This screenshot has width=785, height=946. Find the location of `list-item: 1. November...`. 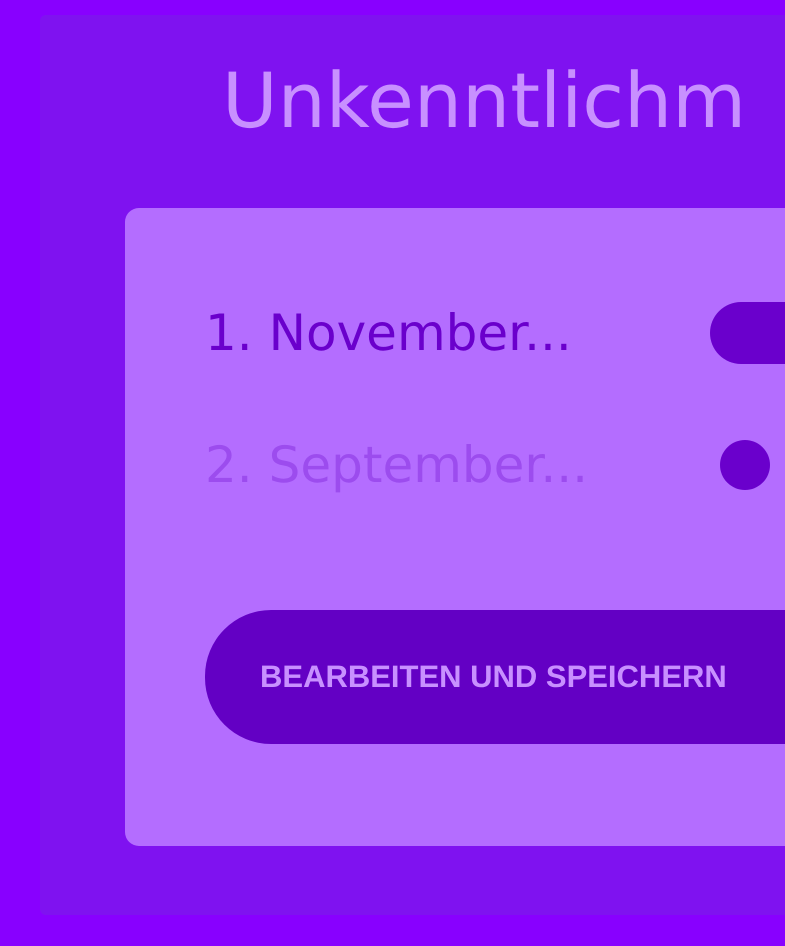

list-item: 1. November... is located at coordinates (457, 333).